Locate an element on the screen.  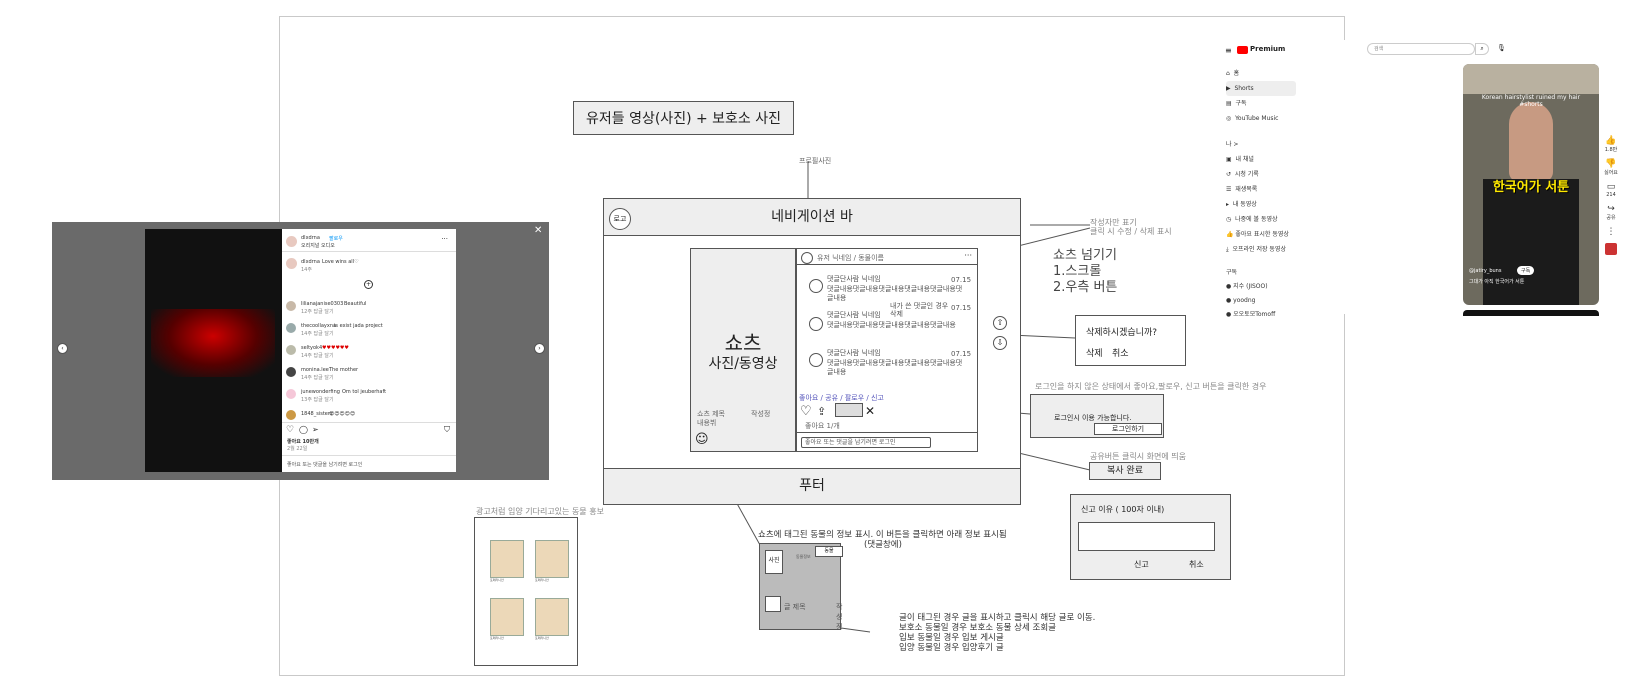
delete-button: 삭제 is located at coordinates (1094, 352).